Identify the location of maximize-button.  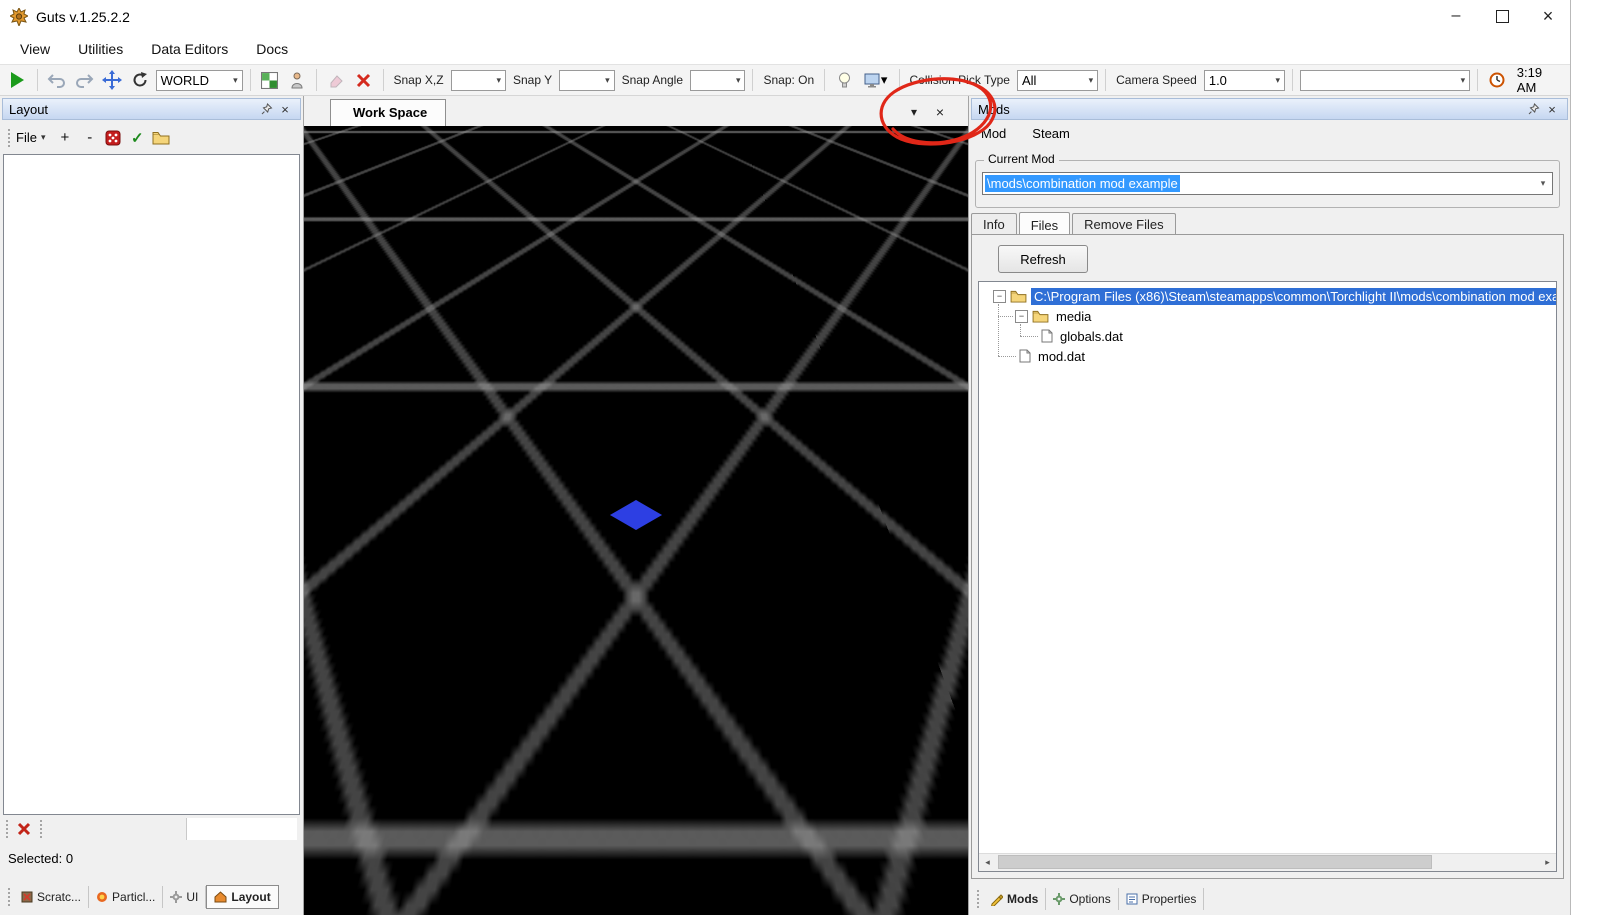
(1502, 16).